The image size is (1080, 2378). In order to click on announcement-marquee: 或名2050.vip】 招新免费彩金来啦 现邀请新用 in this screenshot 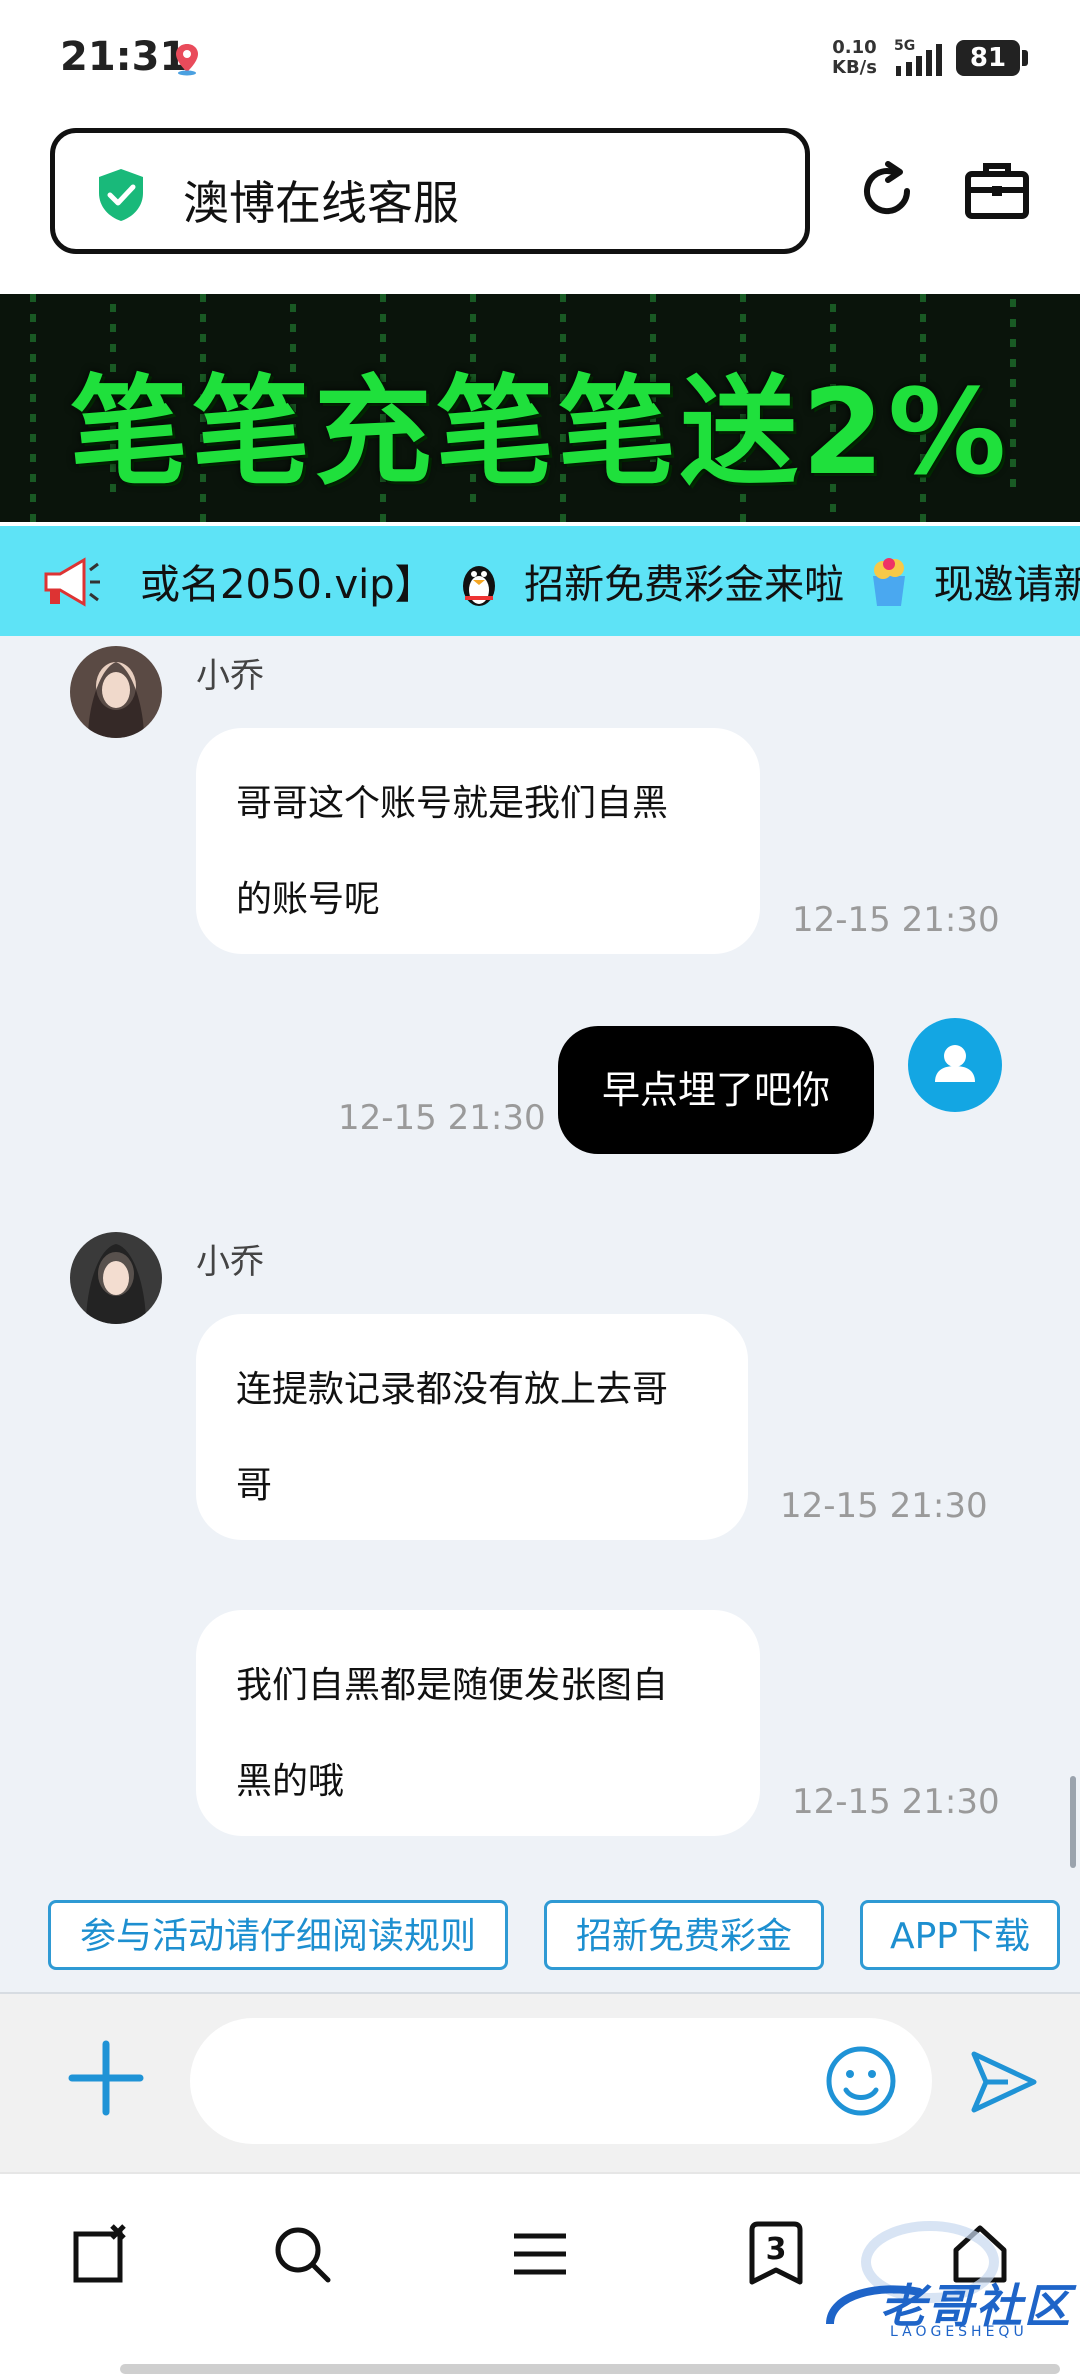, I will do `click(540, 581)`.